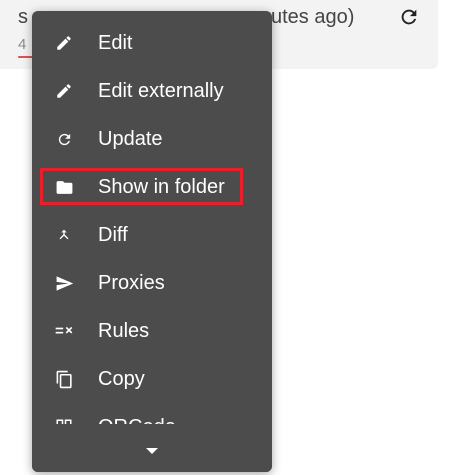 This screenshot has height=475, width=474. I want to click on menu-item-edit: Edit, so click(152, 43).